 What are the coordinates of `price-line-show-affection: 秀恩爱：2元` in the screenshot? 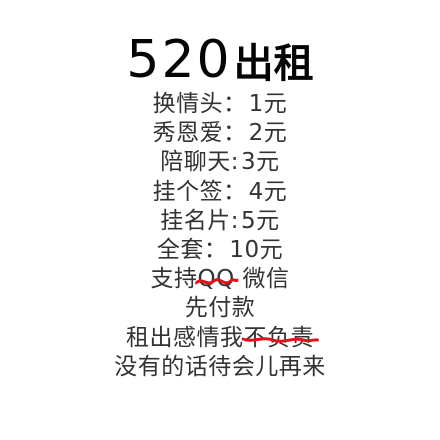 It's located at (220, 133).